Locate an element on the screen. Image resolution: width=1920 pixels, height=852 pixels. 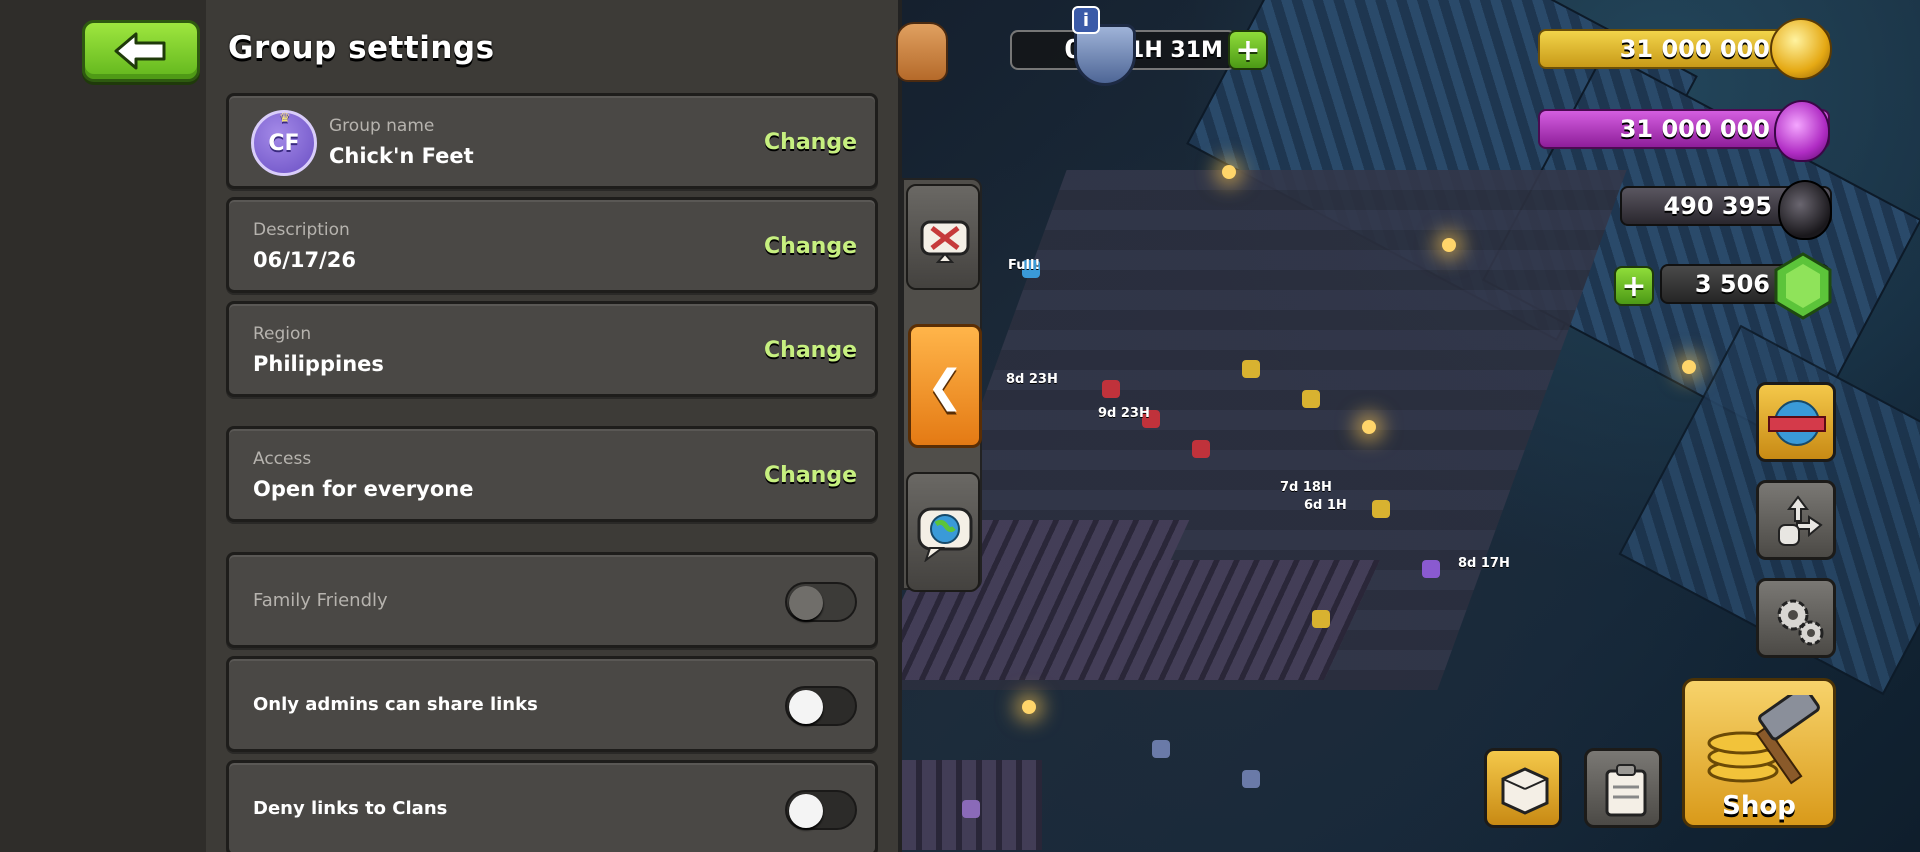
edit-layout-button is located at coordinates (1796, 520).